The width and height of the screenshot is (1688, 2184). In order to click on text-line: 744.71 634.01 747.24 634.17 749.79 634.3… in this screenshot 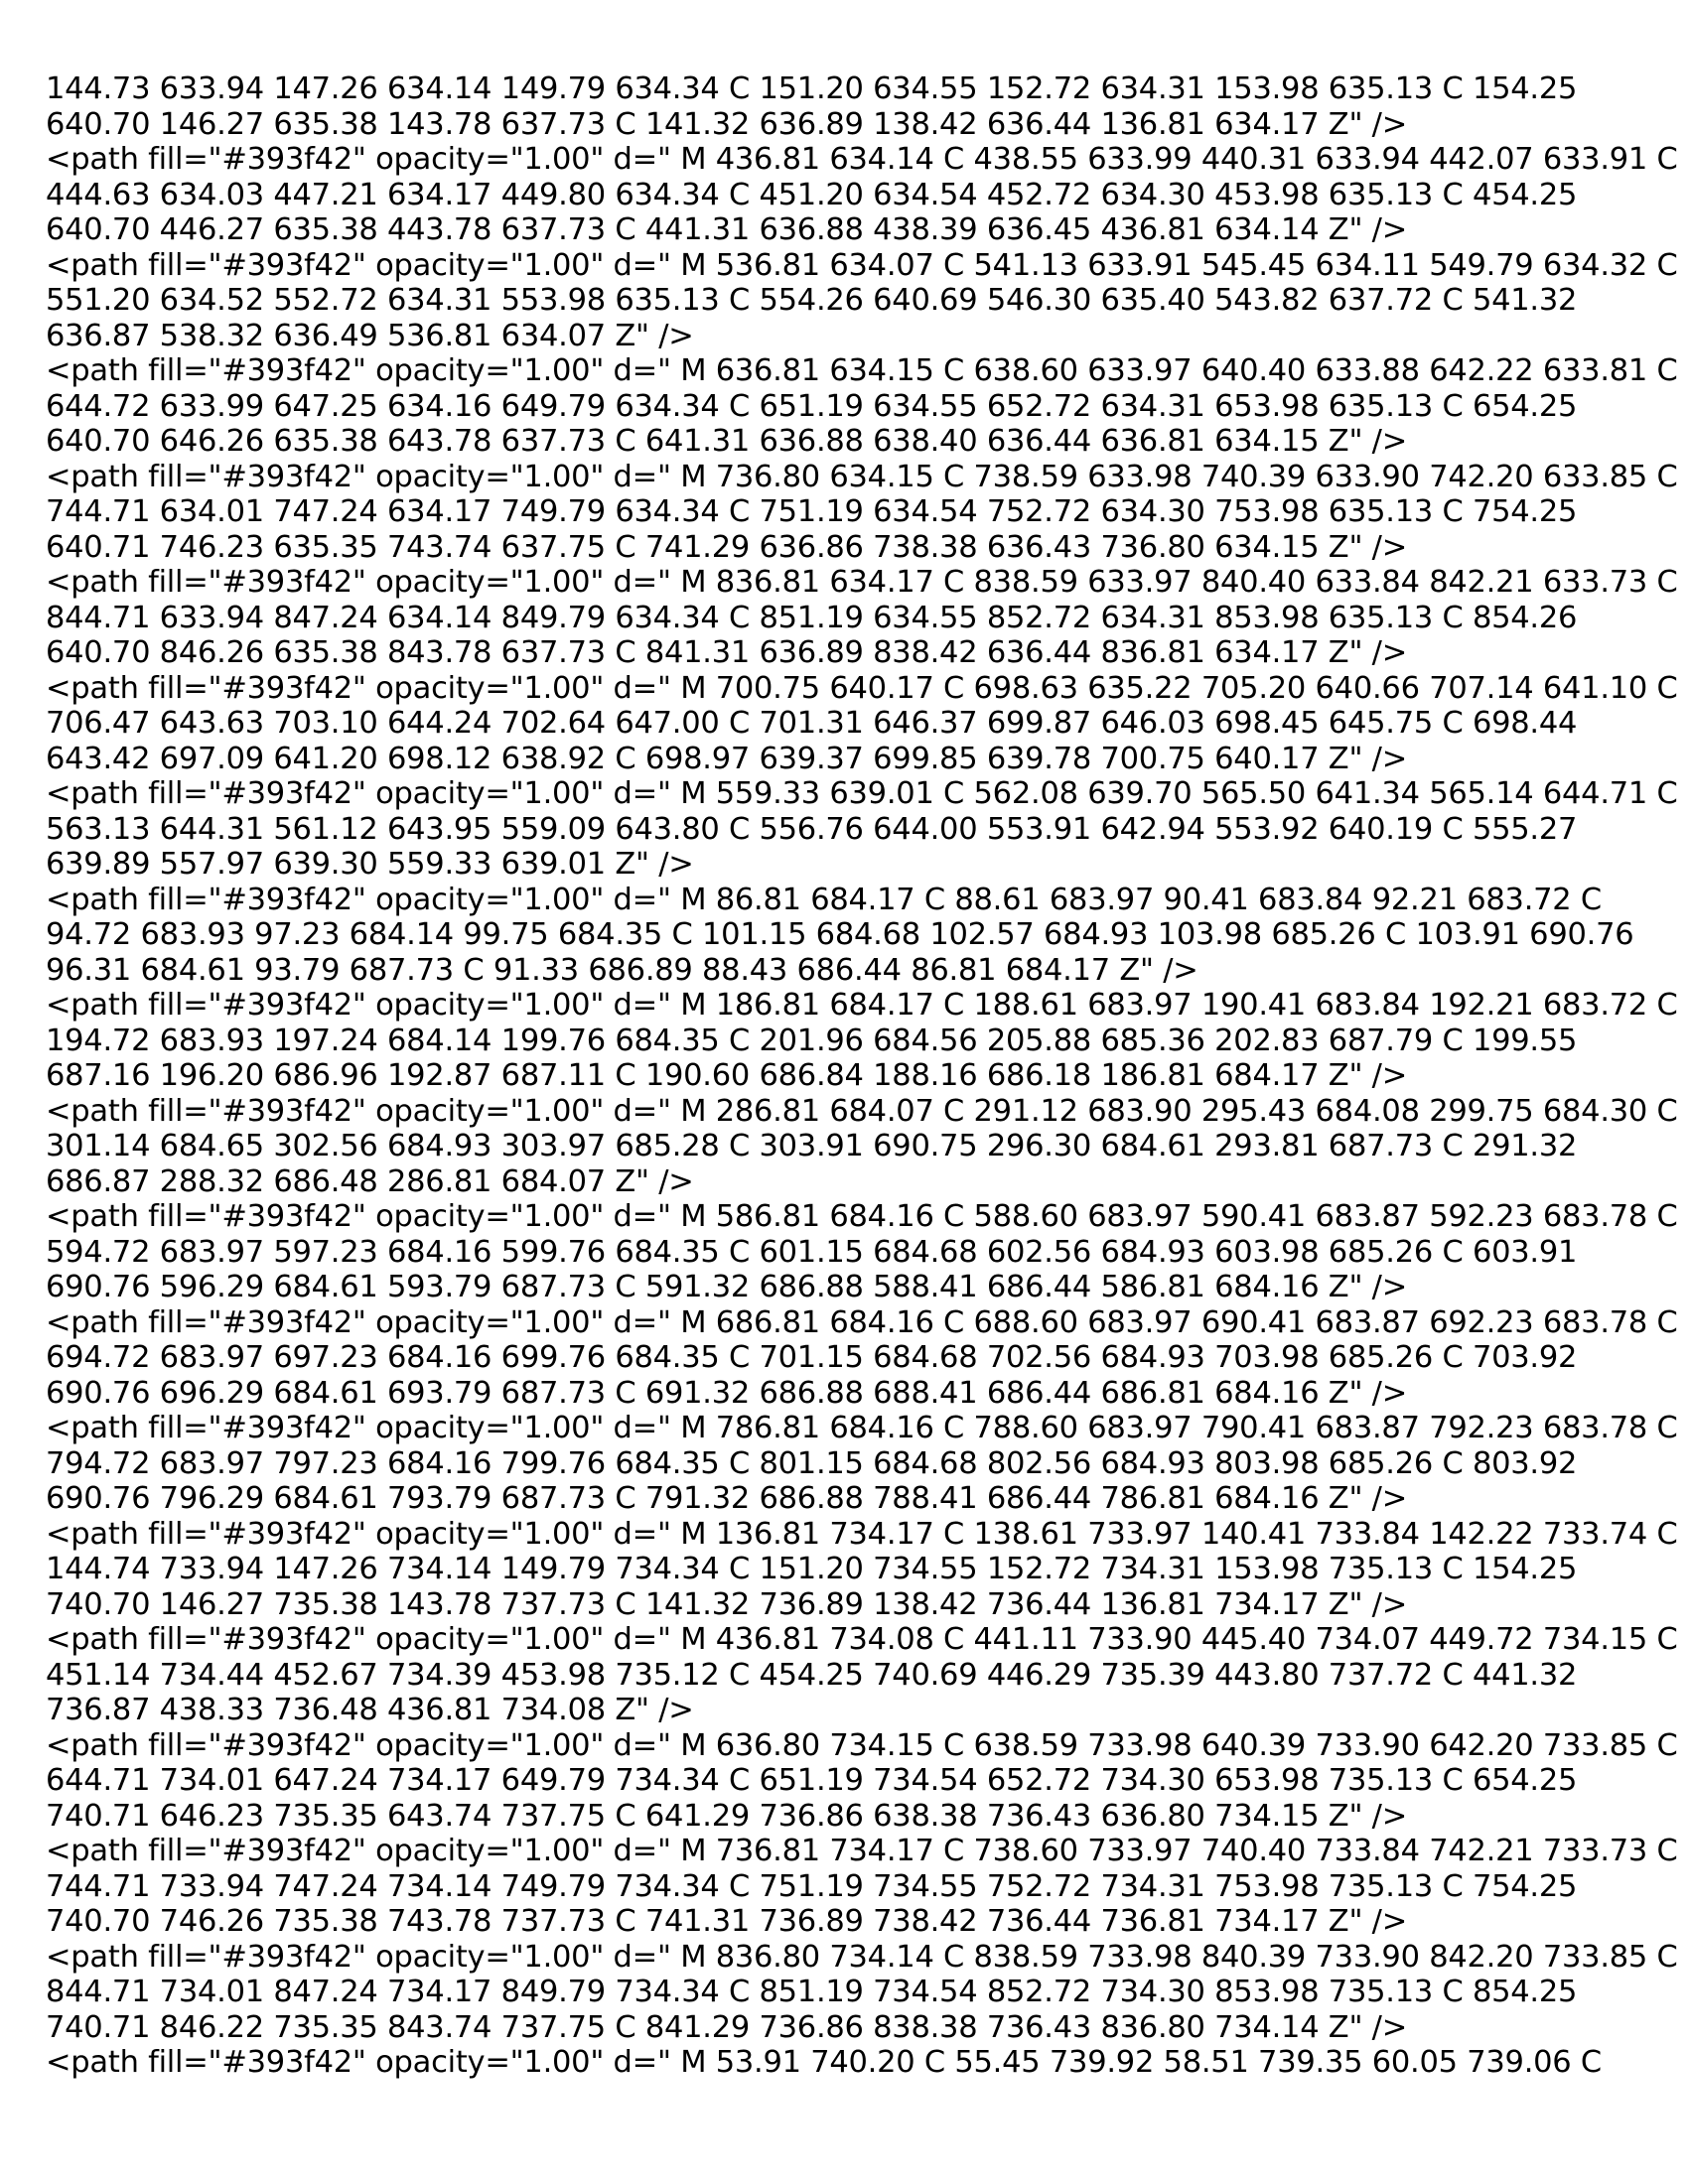, I will do `click(812, 511)`.